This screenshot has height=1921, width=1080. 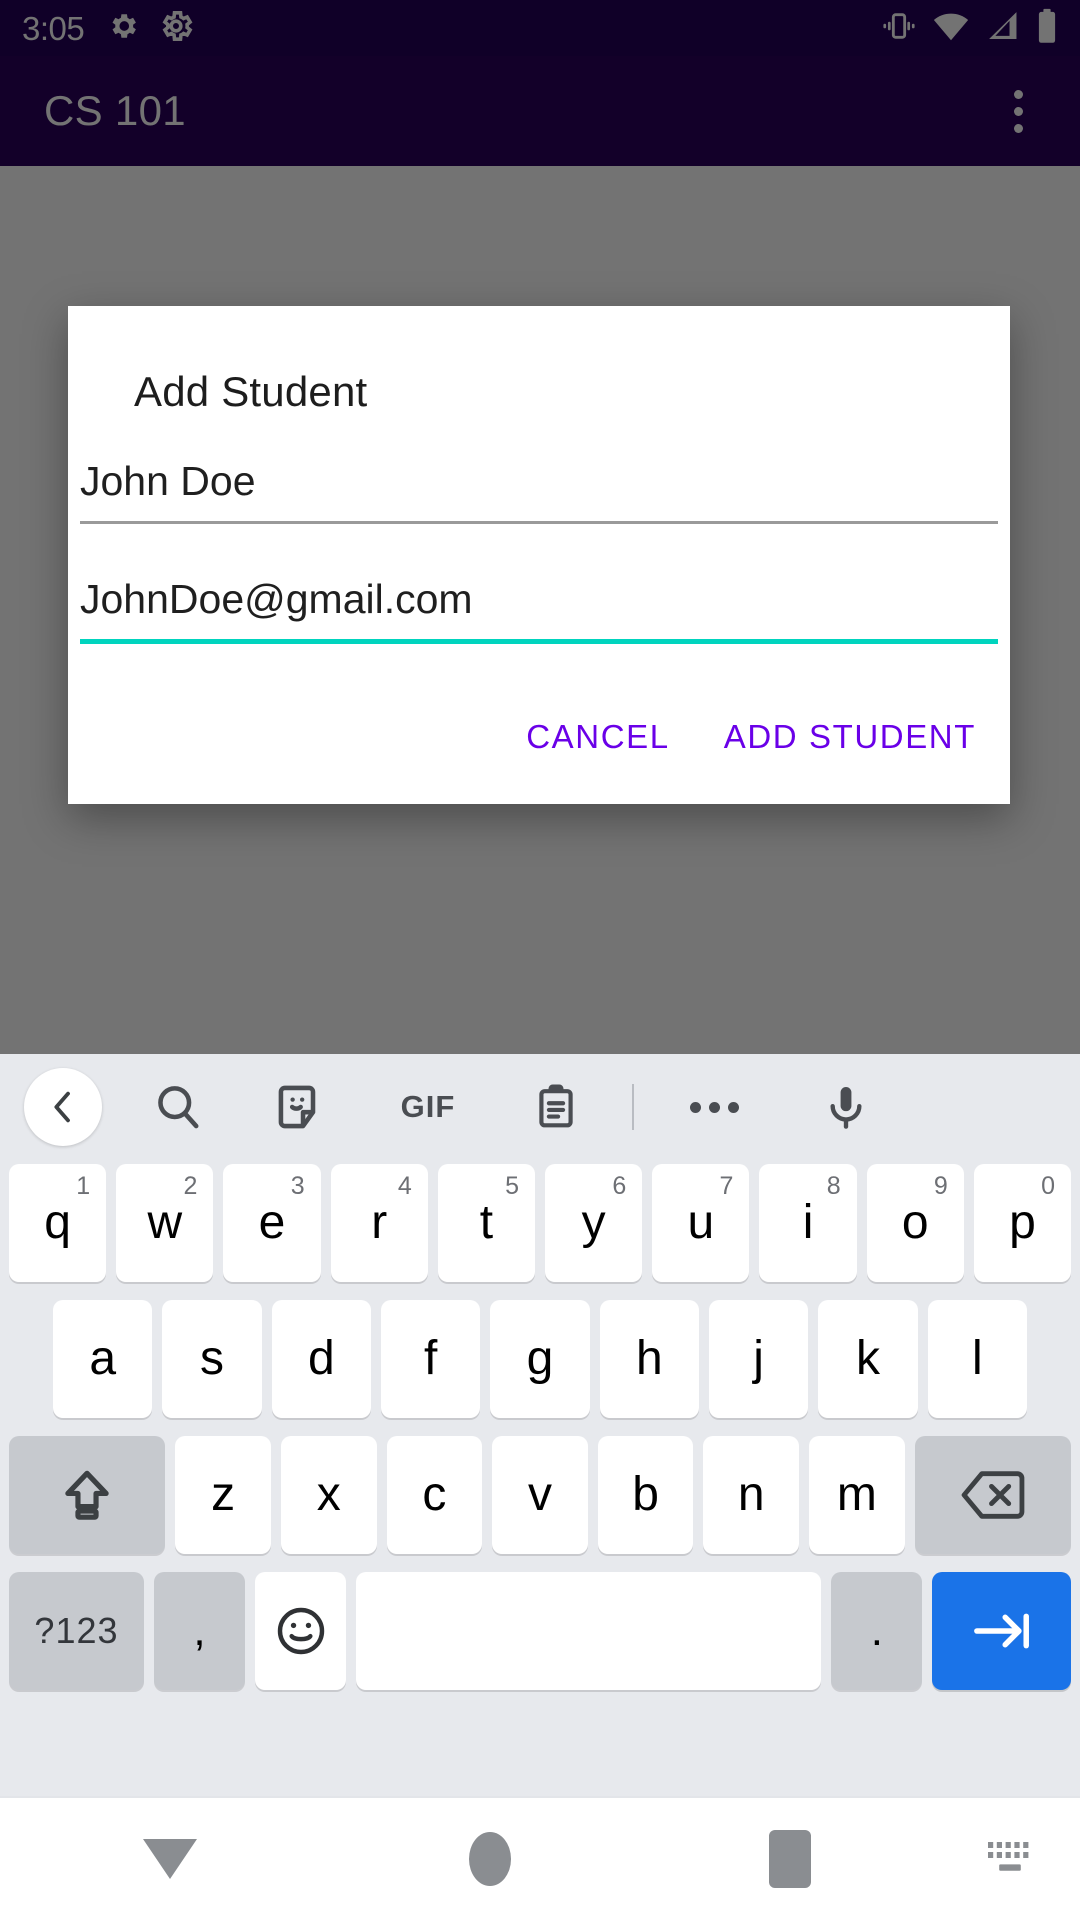 I want to click on key-i: i8, so click(x=808, y=1223).